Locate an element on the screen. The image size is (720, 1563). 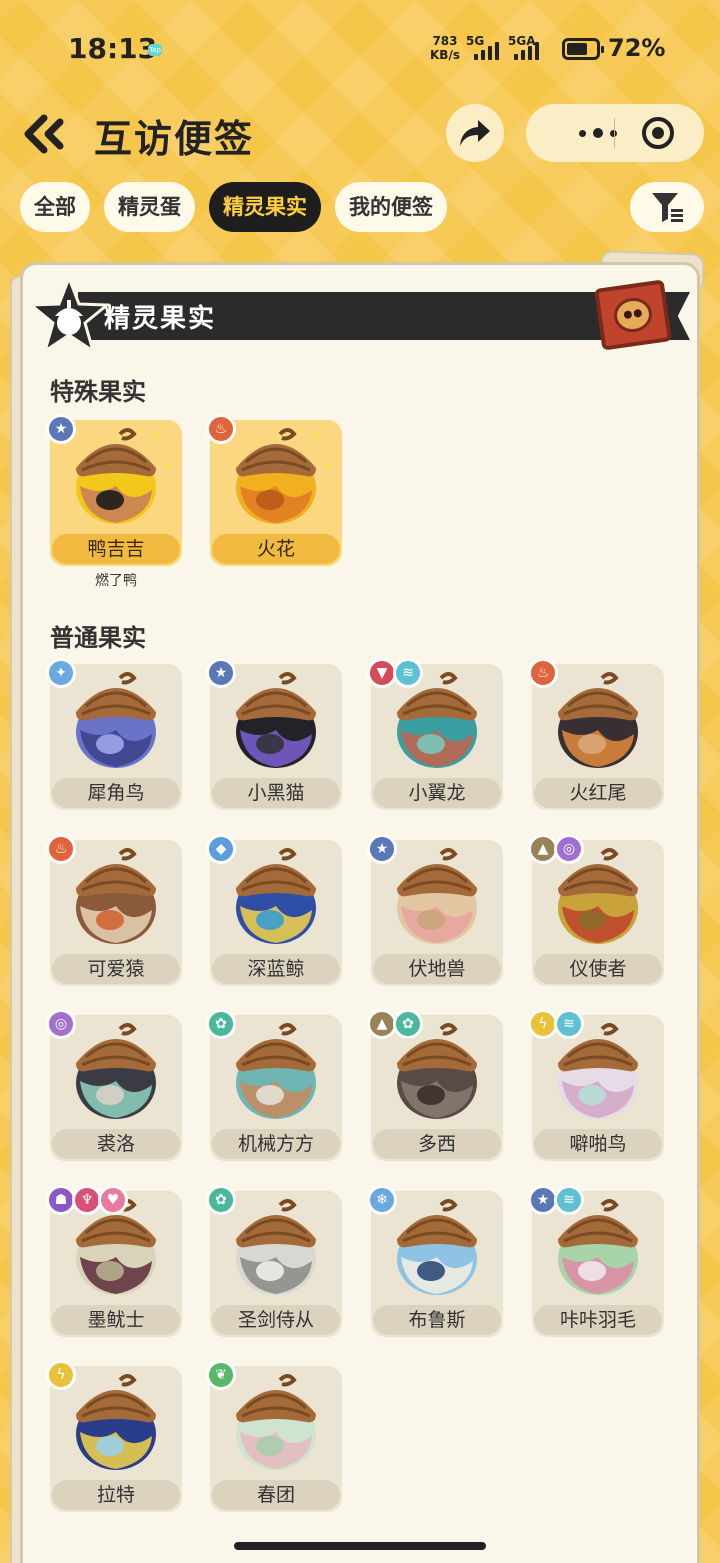
fruit-card: ✿ 机械方方 is located at coordinates (274, 1085).